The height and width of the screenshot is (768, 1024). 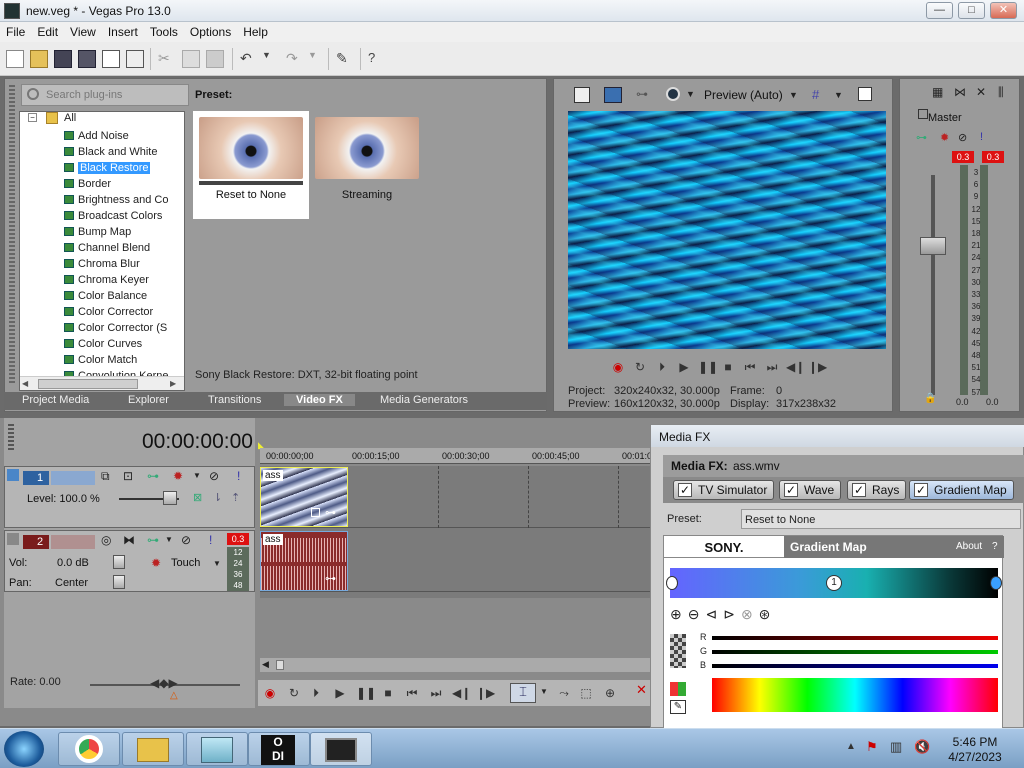 I want to click on track-fx-dropdown-icon: ▼, so click(x=169, y=539).